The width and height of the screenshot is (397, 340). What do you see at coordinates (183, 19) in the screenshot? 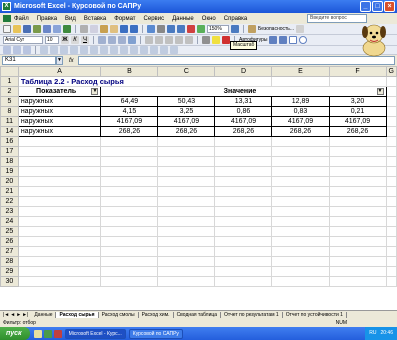
I see `menu-data: Данные` at bounding box center [183, 19].